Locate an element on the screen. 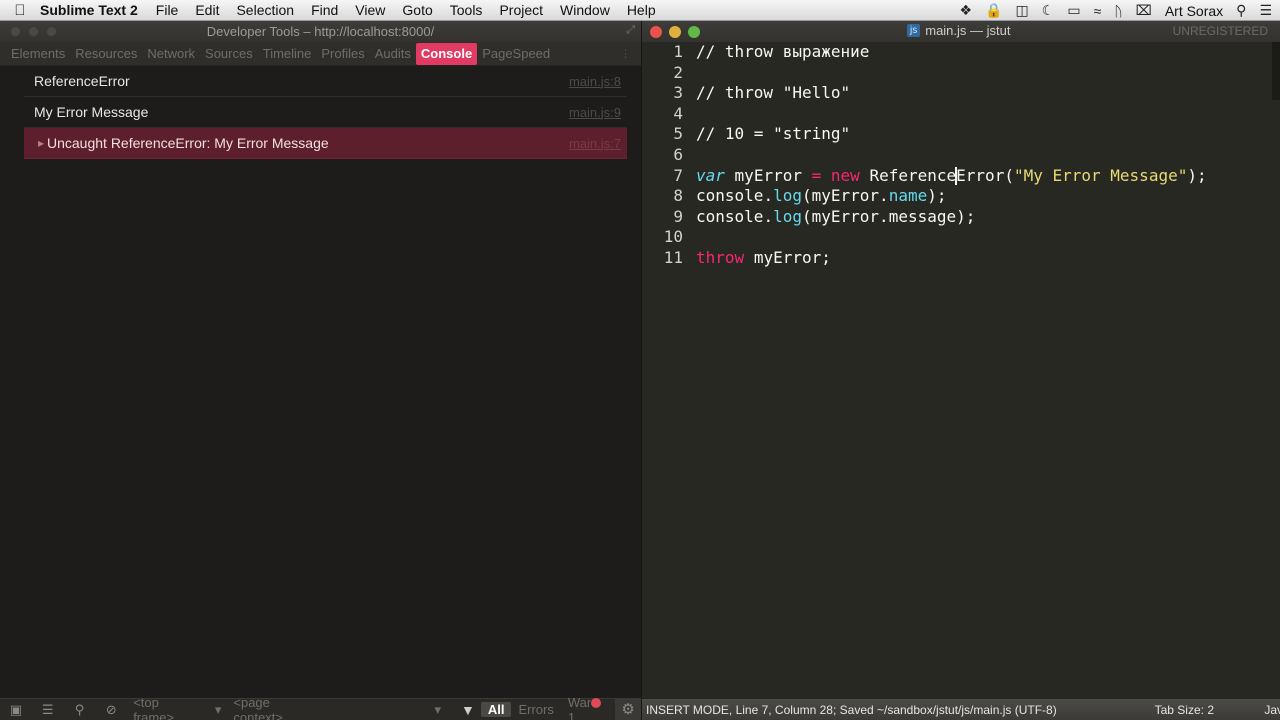 This screenshot has width=1280, height=720. tab-network: Network is located at coordinates (171, 54).